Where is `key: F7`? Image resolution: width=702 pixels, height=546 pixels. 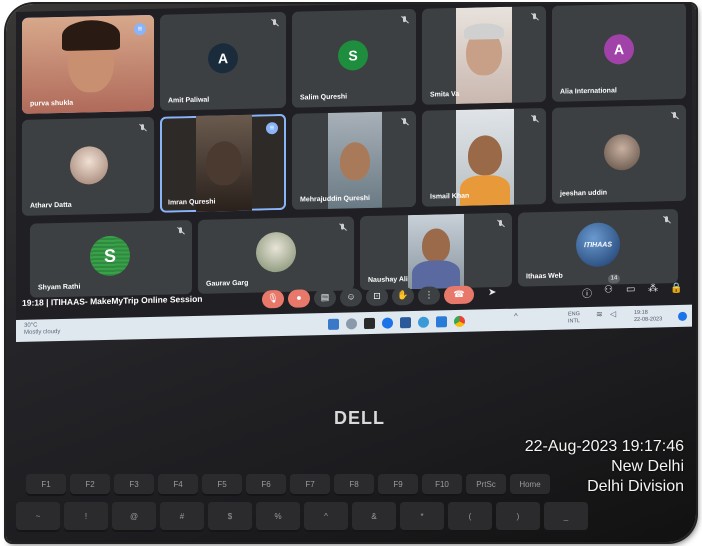 key: F7 is located at coordinates (310, 485).